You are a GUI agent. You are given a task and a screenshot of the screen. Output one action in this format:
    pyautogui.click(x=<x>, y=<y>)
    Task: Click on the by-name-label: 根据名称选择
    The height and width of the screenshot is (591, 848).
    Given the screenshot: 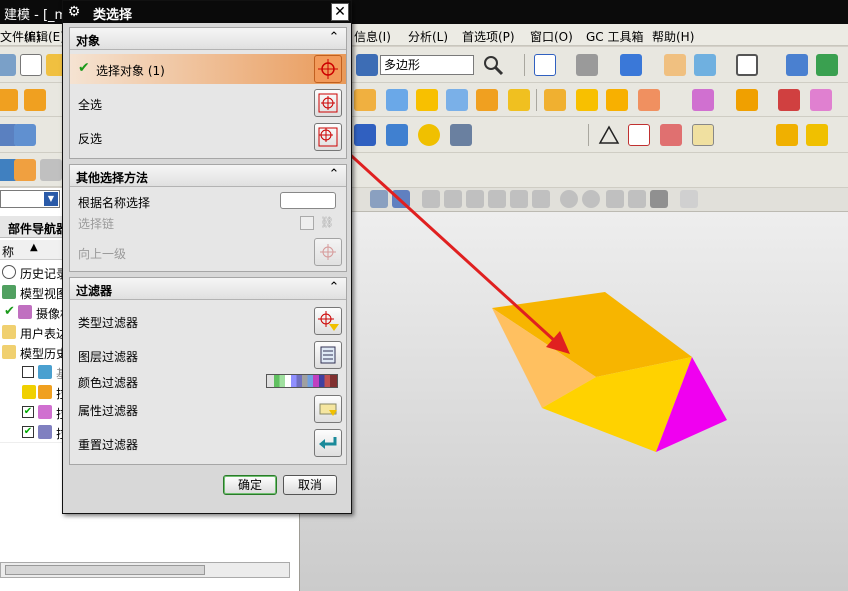 What is the action you would take?
    pyautogui.click(x=114, y=203)
    